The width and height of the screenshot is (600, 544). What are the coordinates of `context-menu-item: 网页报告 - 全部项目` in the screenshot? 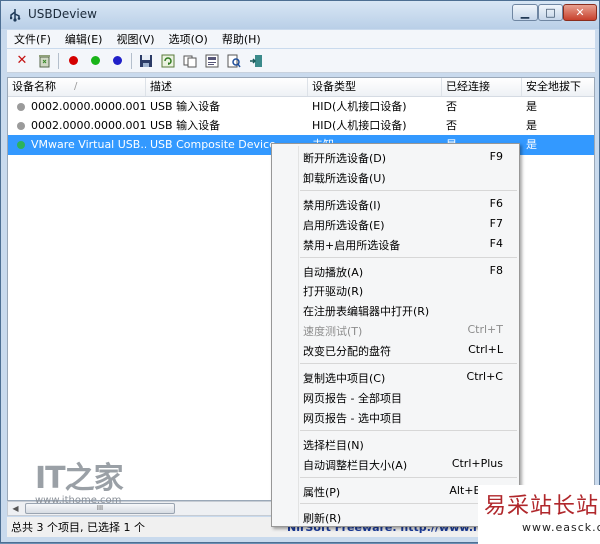 It's located at (395, 397).